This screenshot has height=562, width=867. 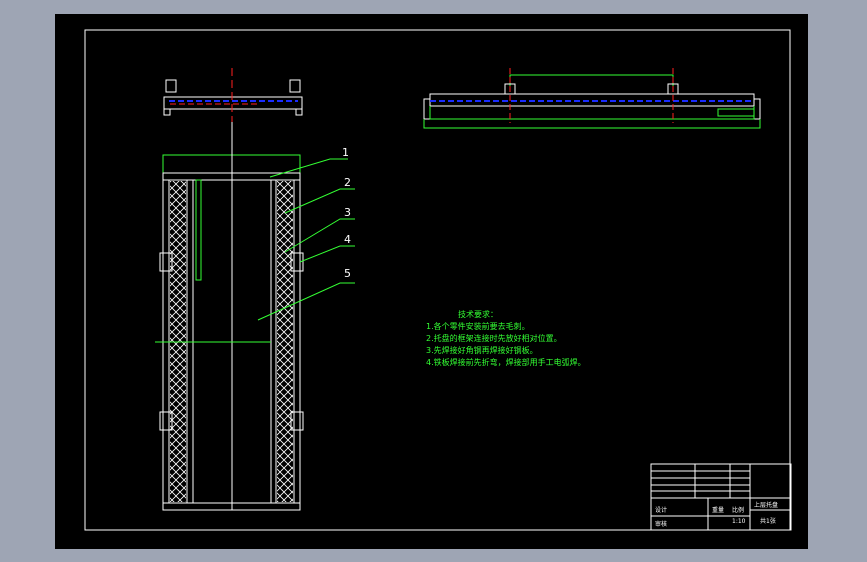 What do you see at coordinates (661, 524) in the screenshot?
I see `check-label: 审核` at bounding box center [661, 524].